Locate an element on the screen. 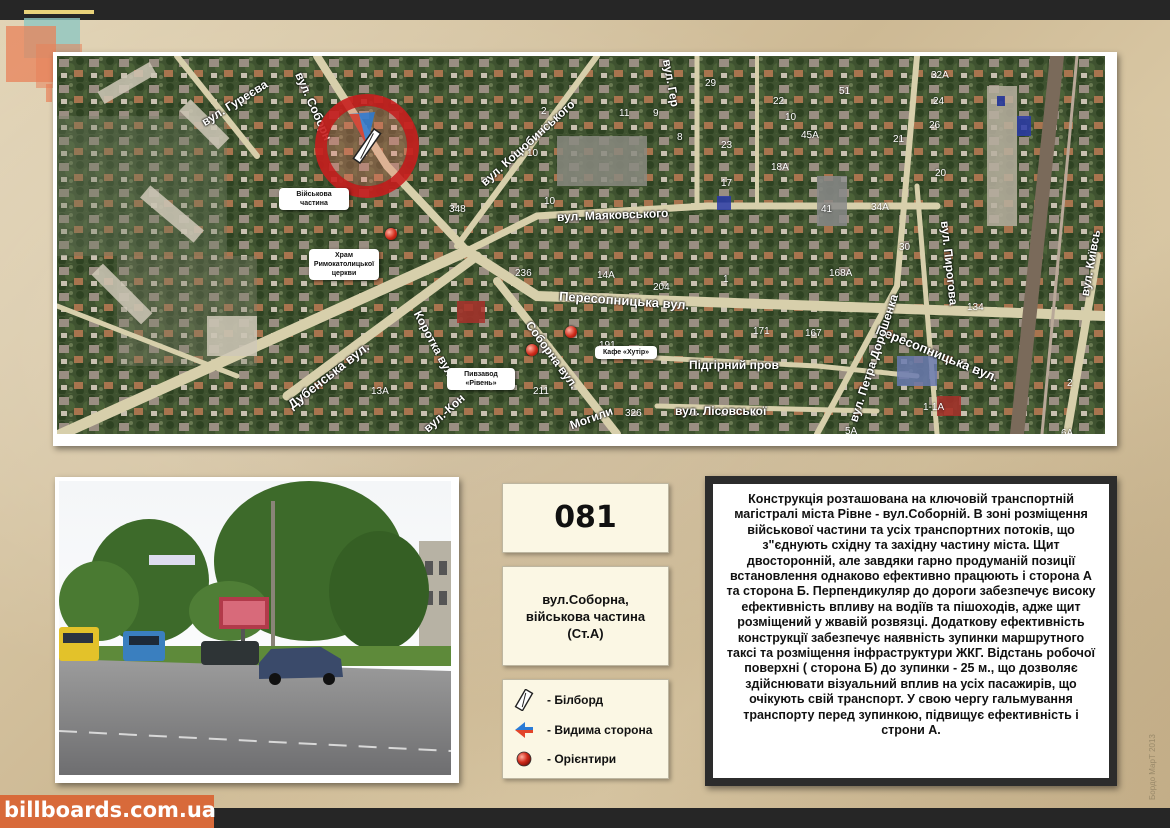 This screenshot has width=1170, height=828. house-number: 34А is located at coordinates (880, 207).